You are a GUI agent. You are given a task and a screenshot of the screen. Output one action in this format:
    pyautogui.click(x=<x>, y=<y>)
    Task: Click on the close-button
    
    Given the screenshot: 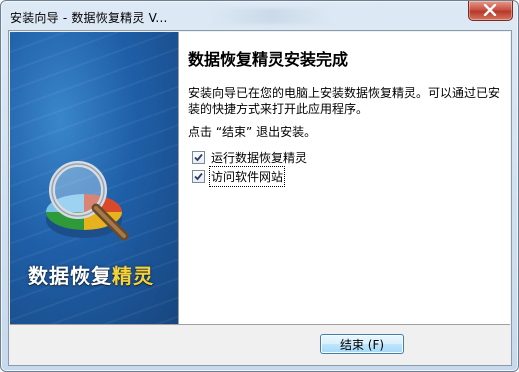 What is the action you would take?
    pyautogui.click(x=490, y=11)
    